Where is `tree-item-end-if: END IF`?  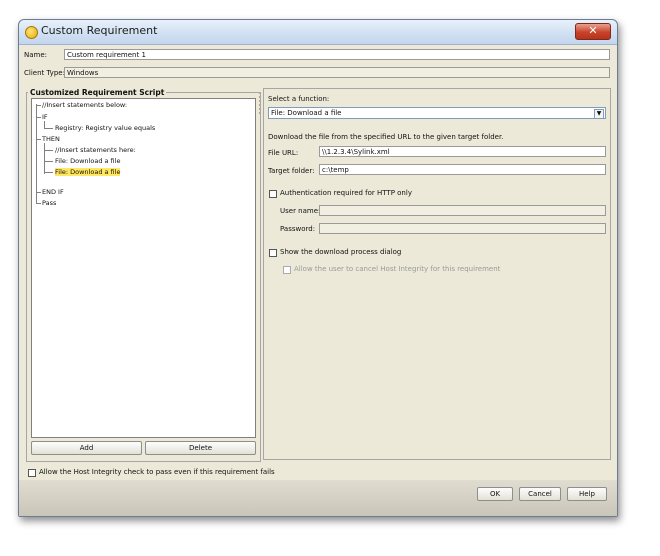
tree-item-end-if: END IF is located at coordinates (53, 192).